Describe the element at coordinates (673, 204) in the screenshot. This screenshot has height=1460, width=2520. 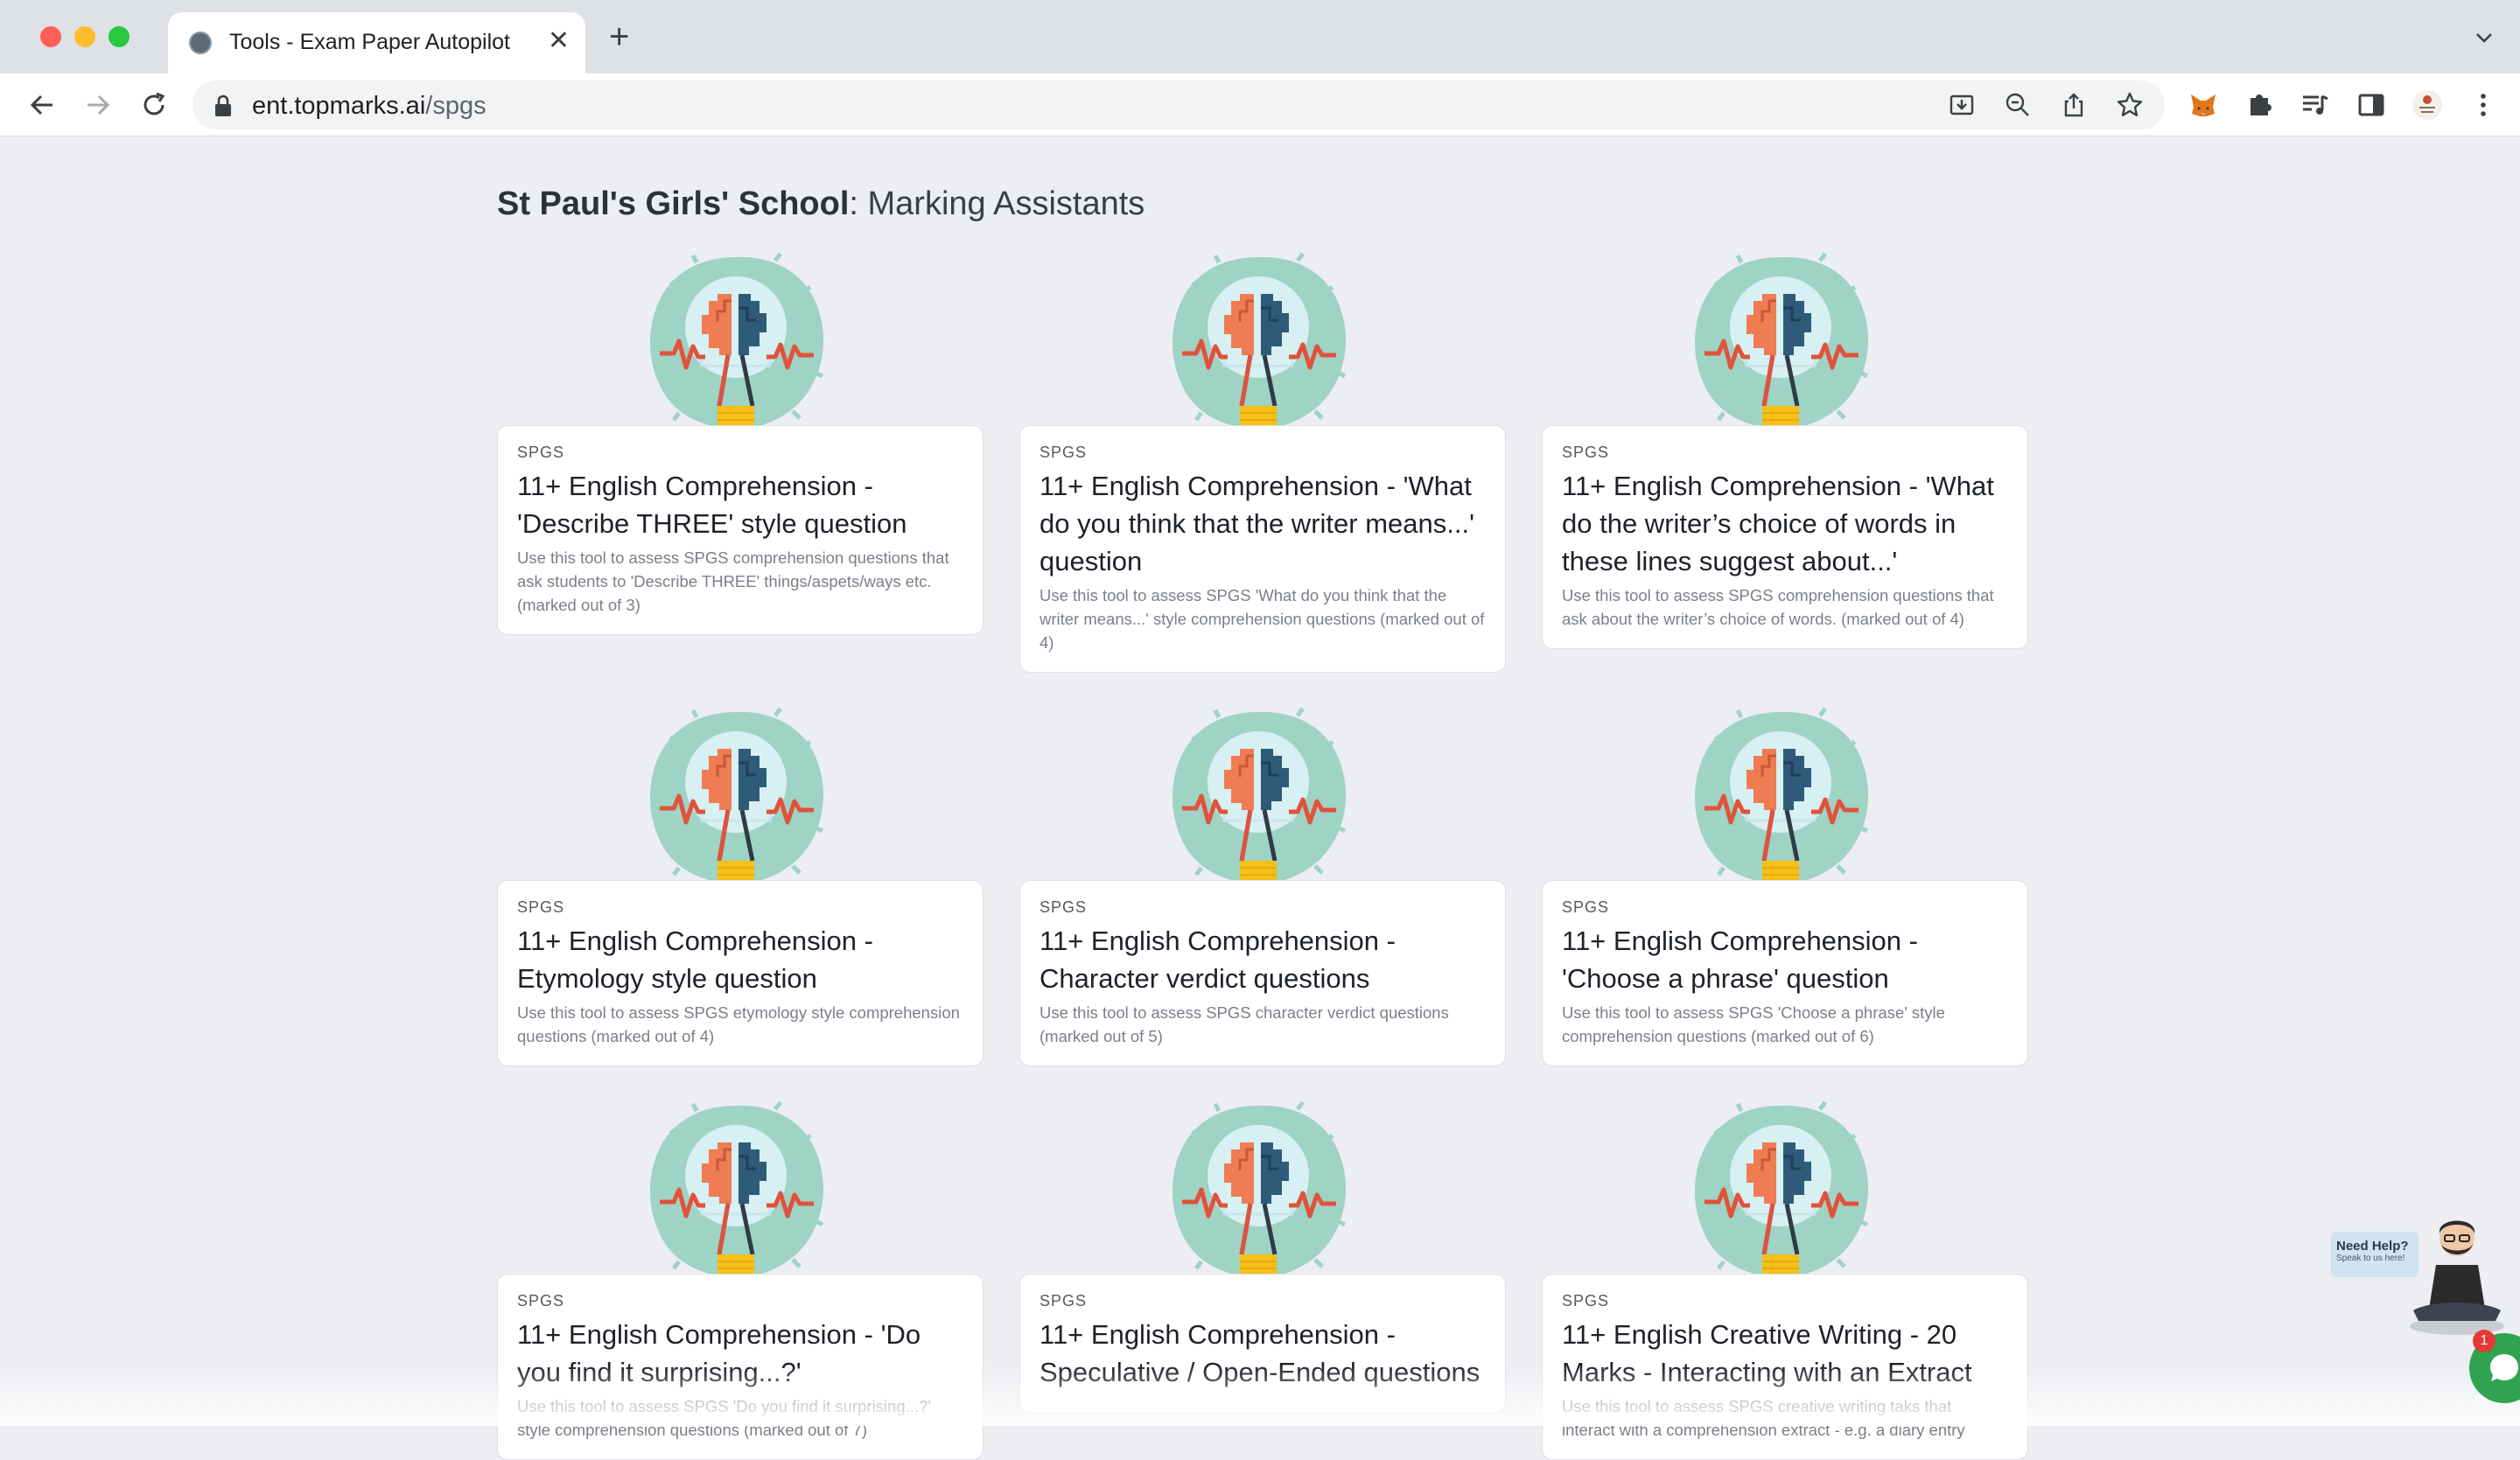
I see `school-name: St Paul's Girls' School` at that location.